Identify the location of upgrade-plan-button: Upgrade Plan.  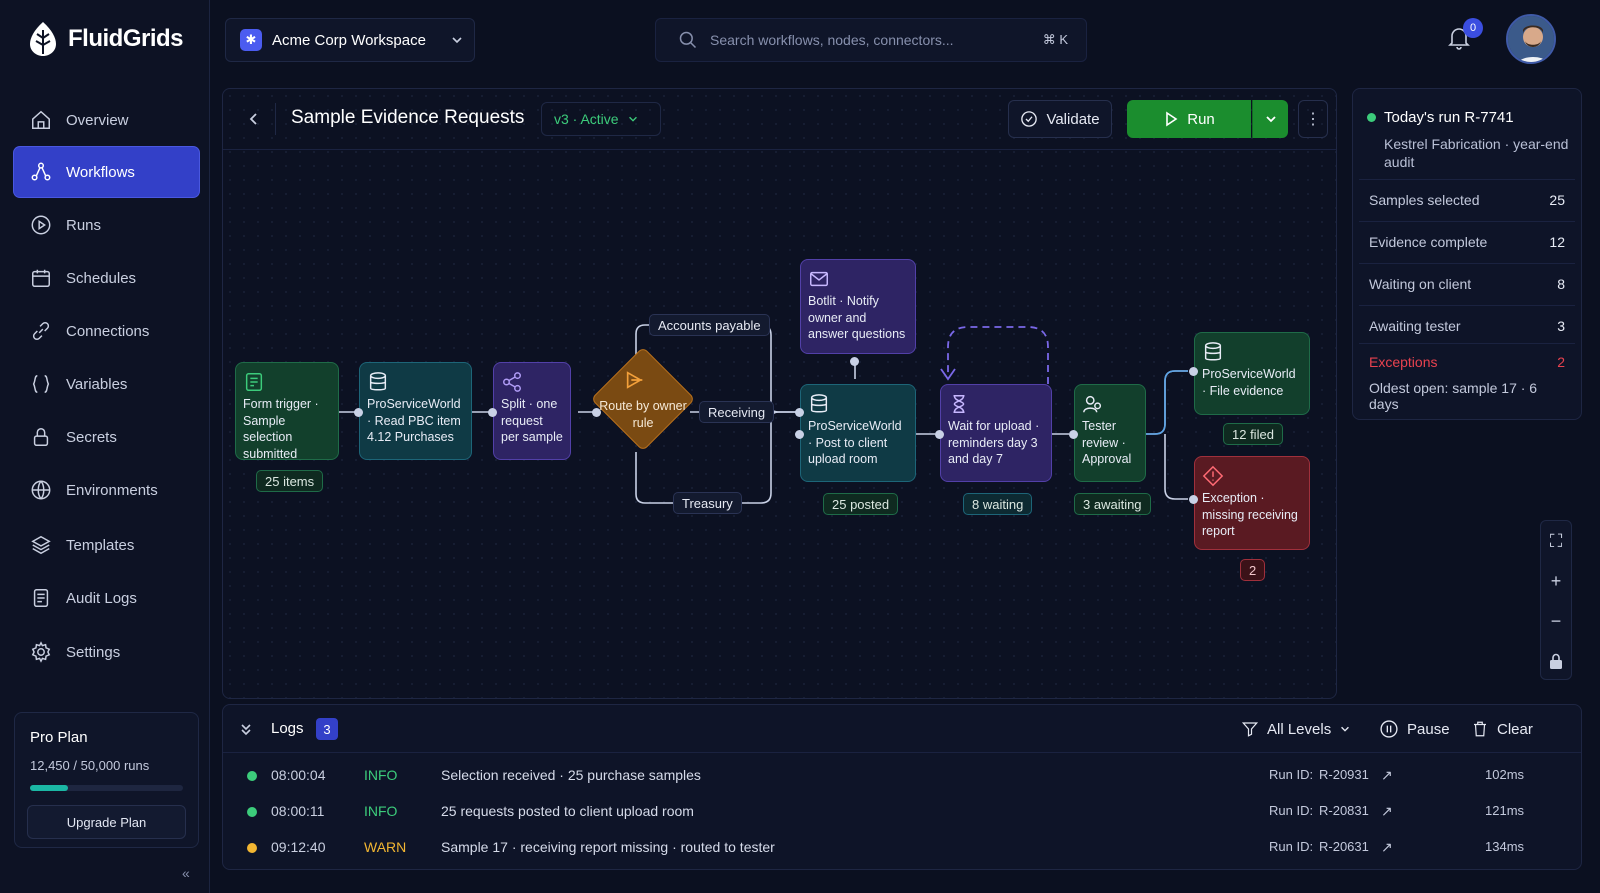
(106, 822).